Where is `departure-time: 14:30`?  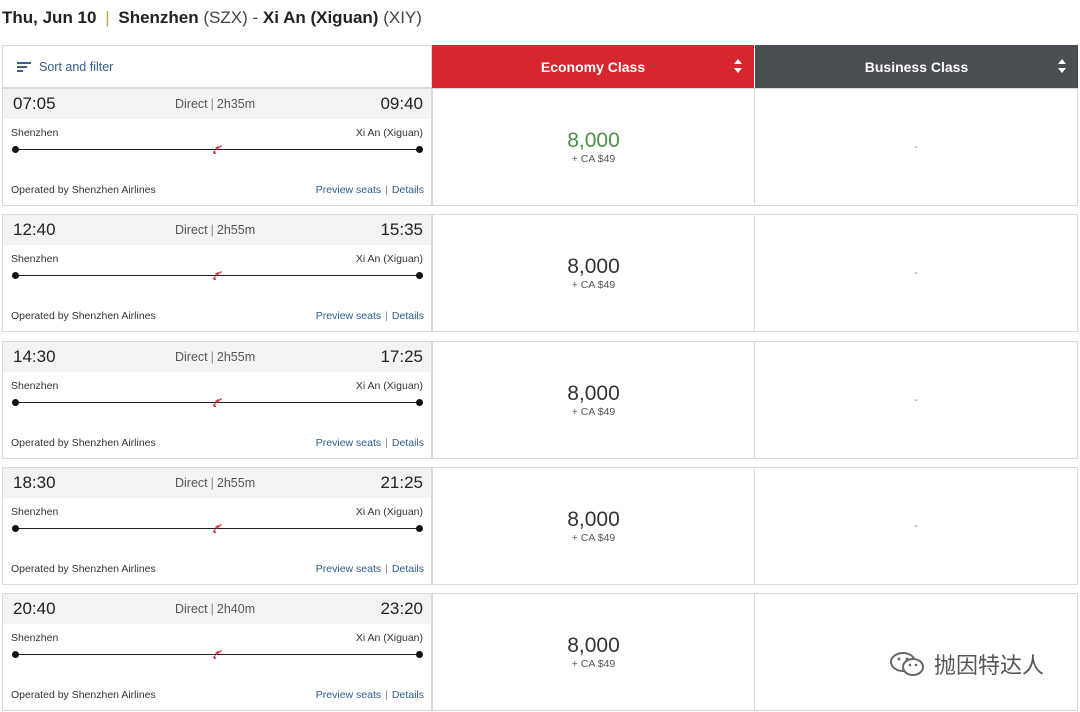 departure-time: 14:30 is located at coordinates (34, 356).